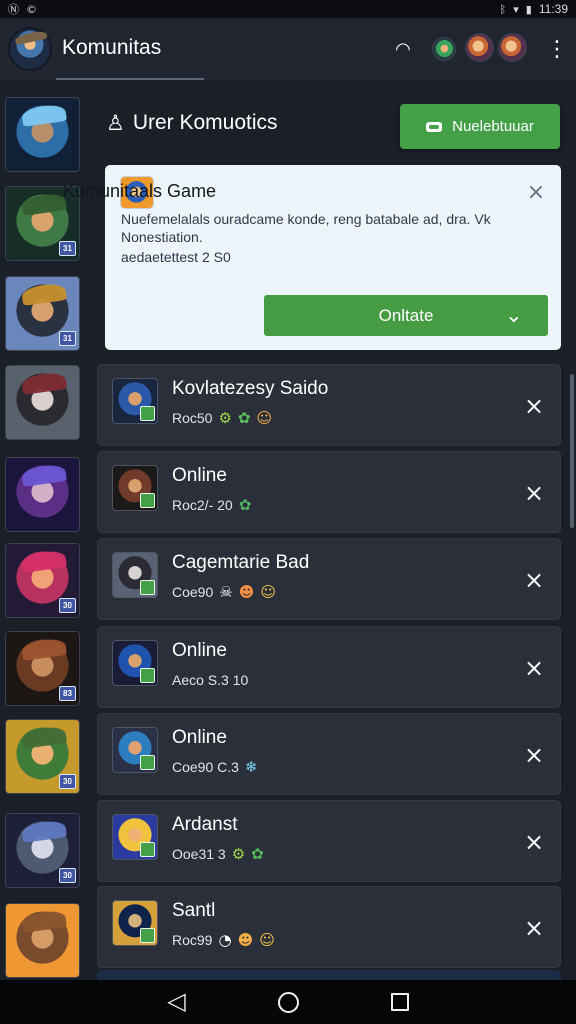  What do you see at coordinates (329, 492) in the screenshot?
I see `community-row: Online Roc2/- 20 ✿ ×` at bounding box center [329, 492].